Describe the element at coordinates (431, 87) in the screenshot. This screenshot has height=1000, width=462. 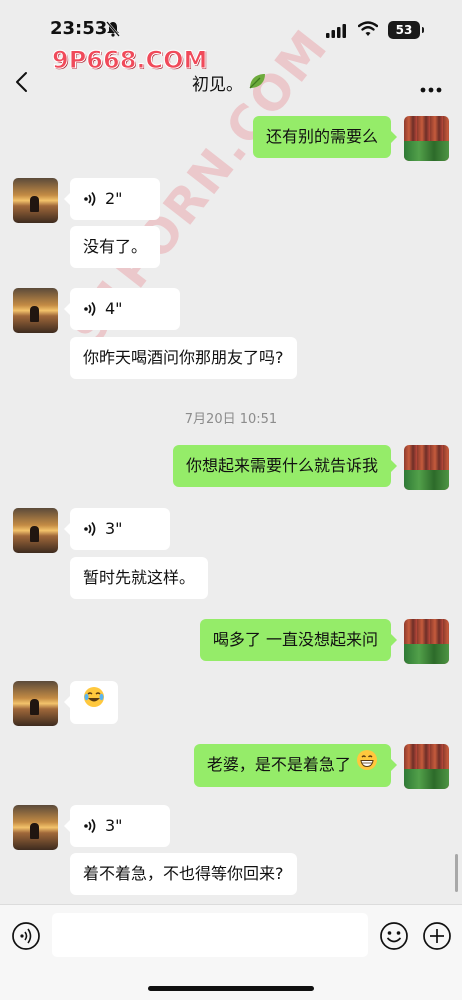
I see `more-dots-icon` at that location.